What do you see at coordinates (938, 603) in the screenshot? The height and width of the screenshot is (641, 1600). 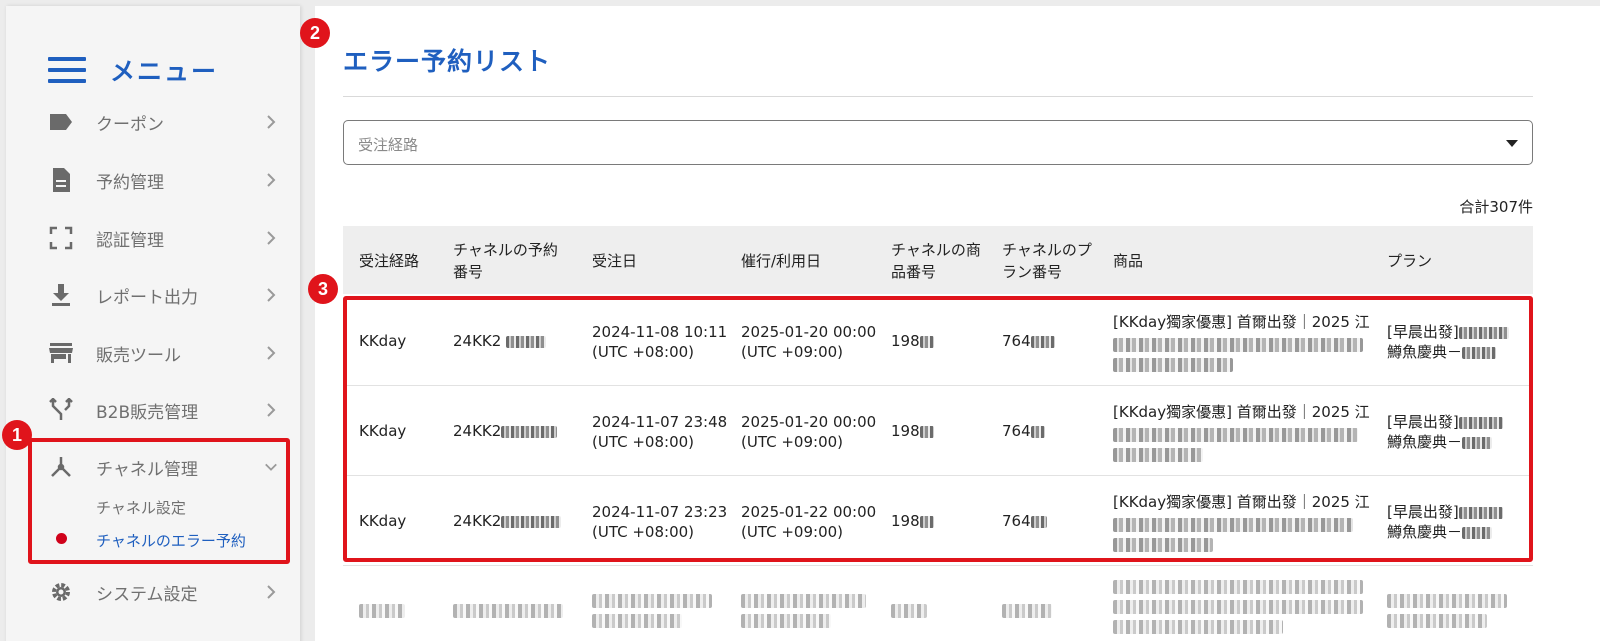 I see `table-row` at bounding box center [938, 603].